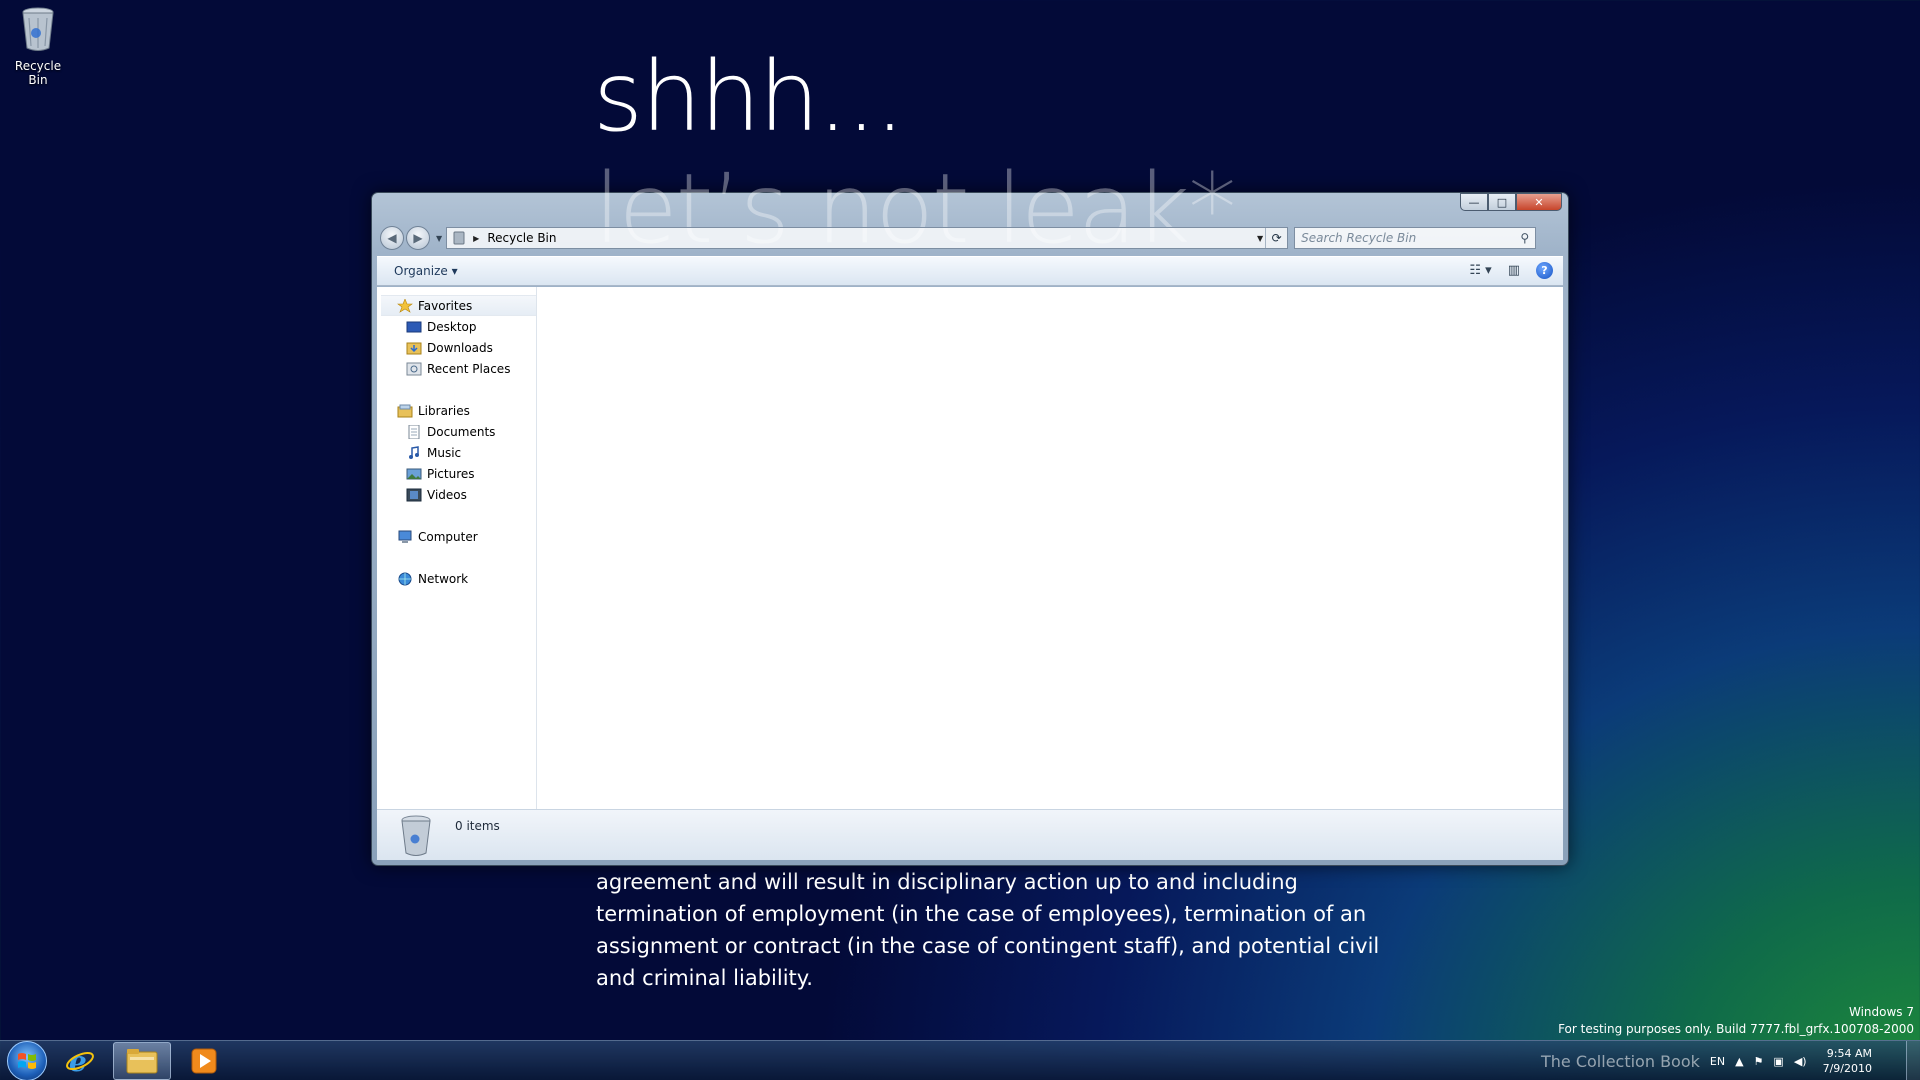 The width and height of the screenshot is (1920, 1080). What do you see at coordinates (1739, 1061) in the screenshot?
I see `show-hidden-icons-button: ▲` at bounding box center [1739, 1061].